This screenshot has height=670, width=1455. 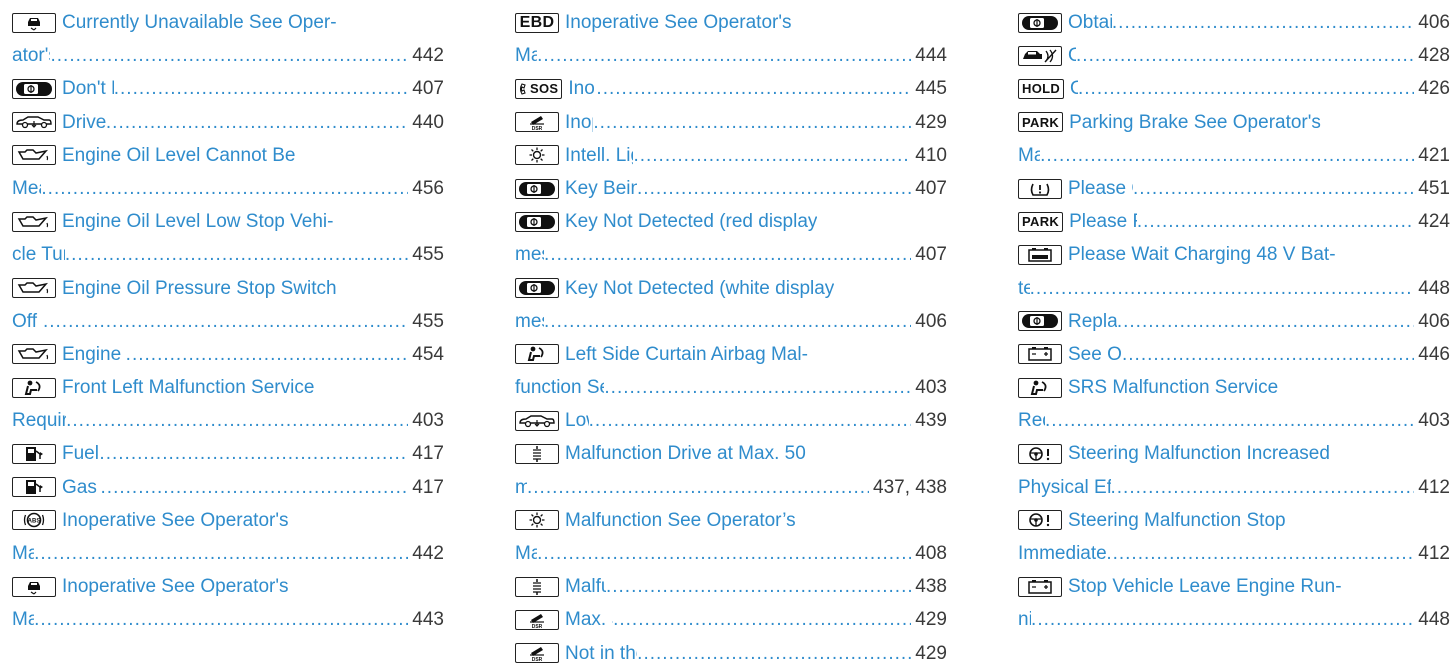 What do you see at coordinates (691, 221) in the screenshot?
I see `index-entry-link: Key Not Detected (red display` at bounding box center [691, 221].